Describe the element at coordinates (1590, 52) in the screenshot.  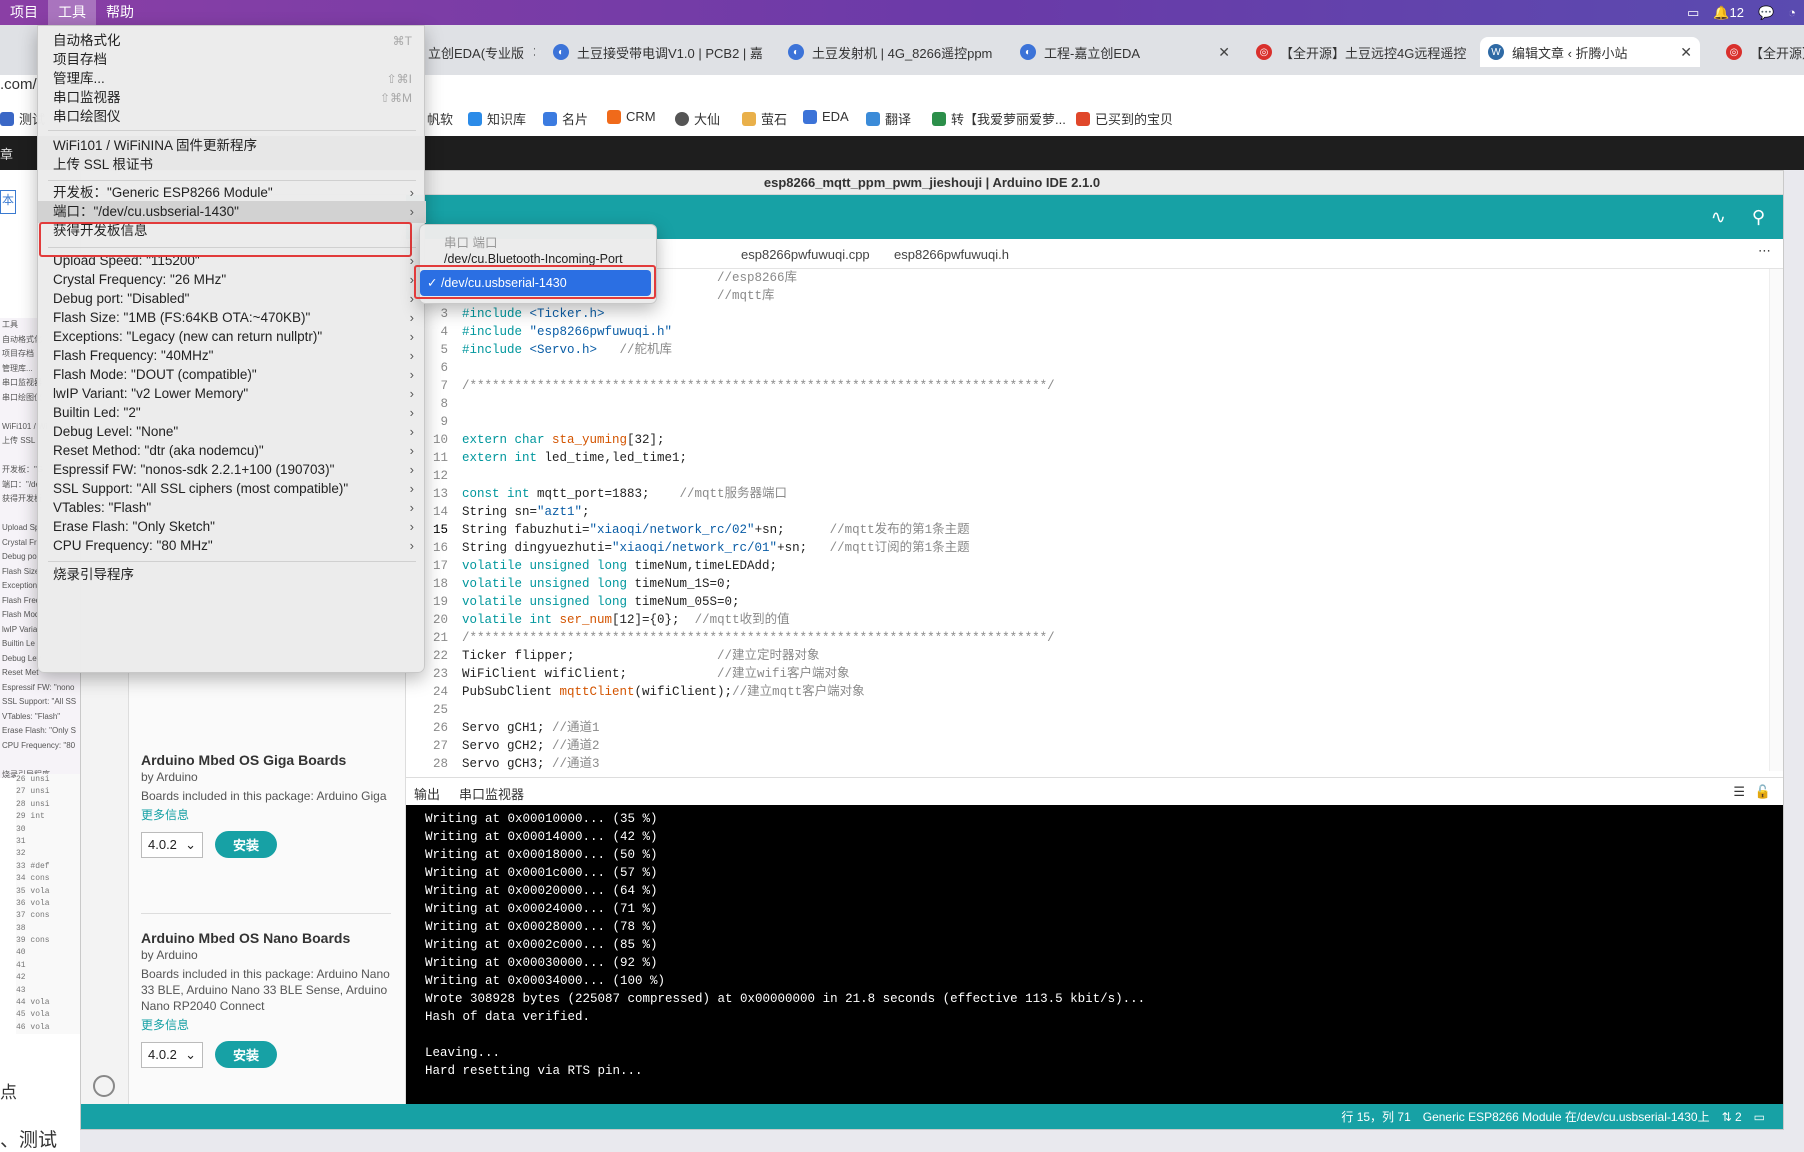
I see `browser-tab-active: W 编辑文章 ‹ 折腾小站 ✕` at that location.